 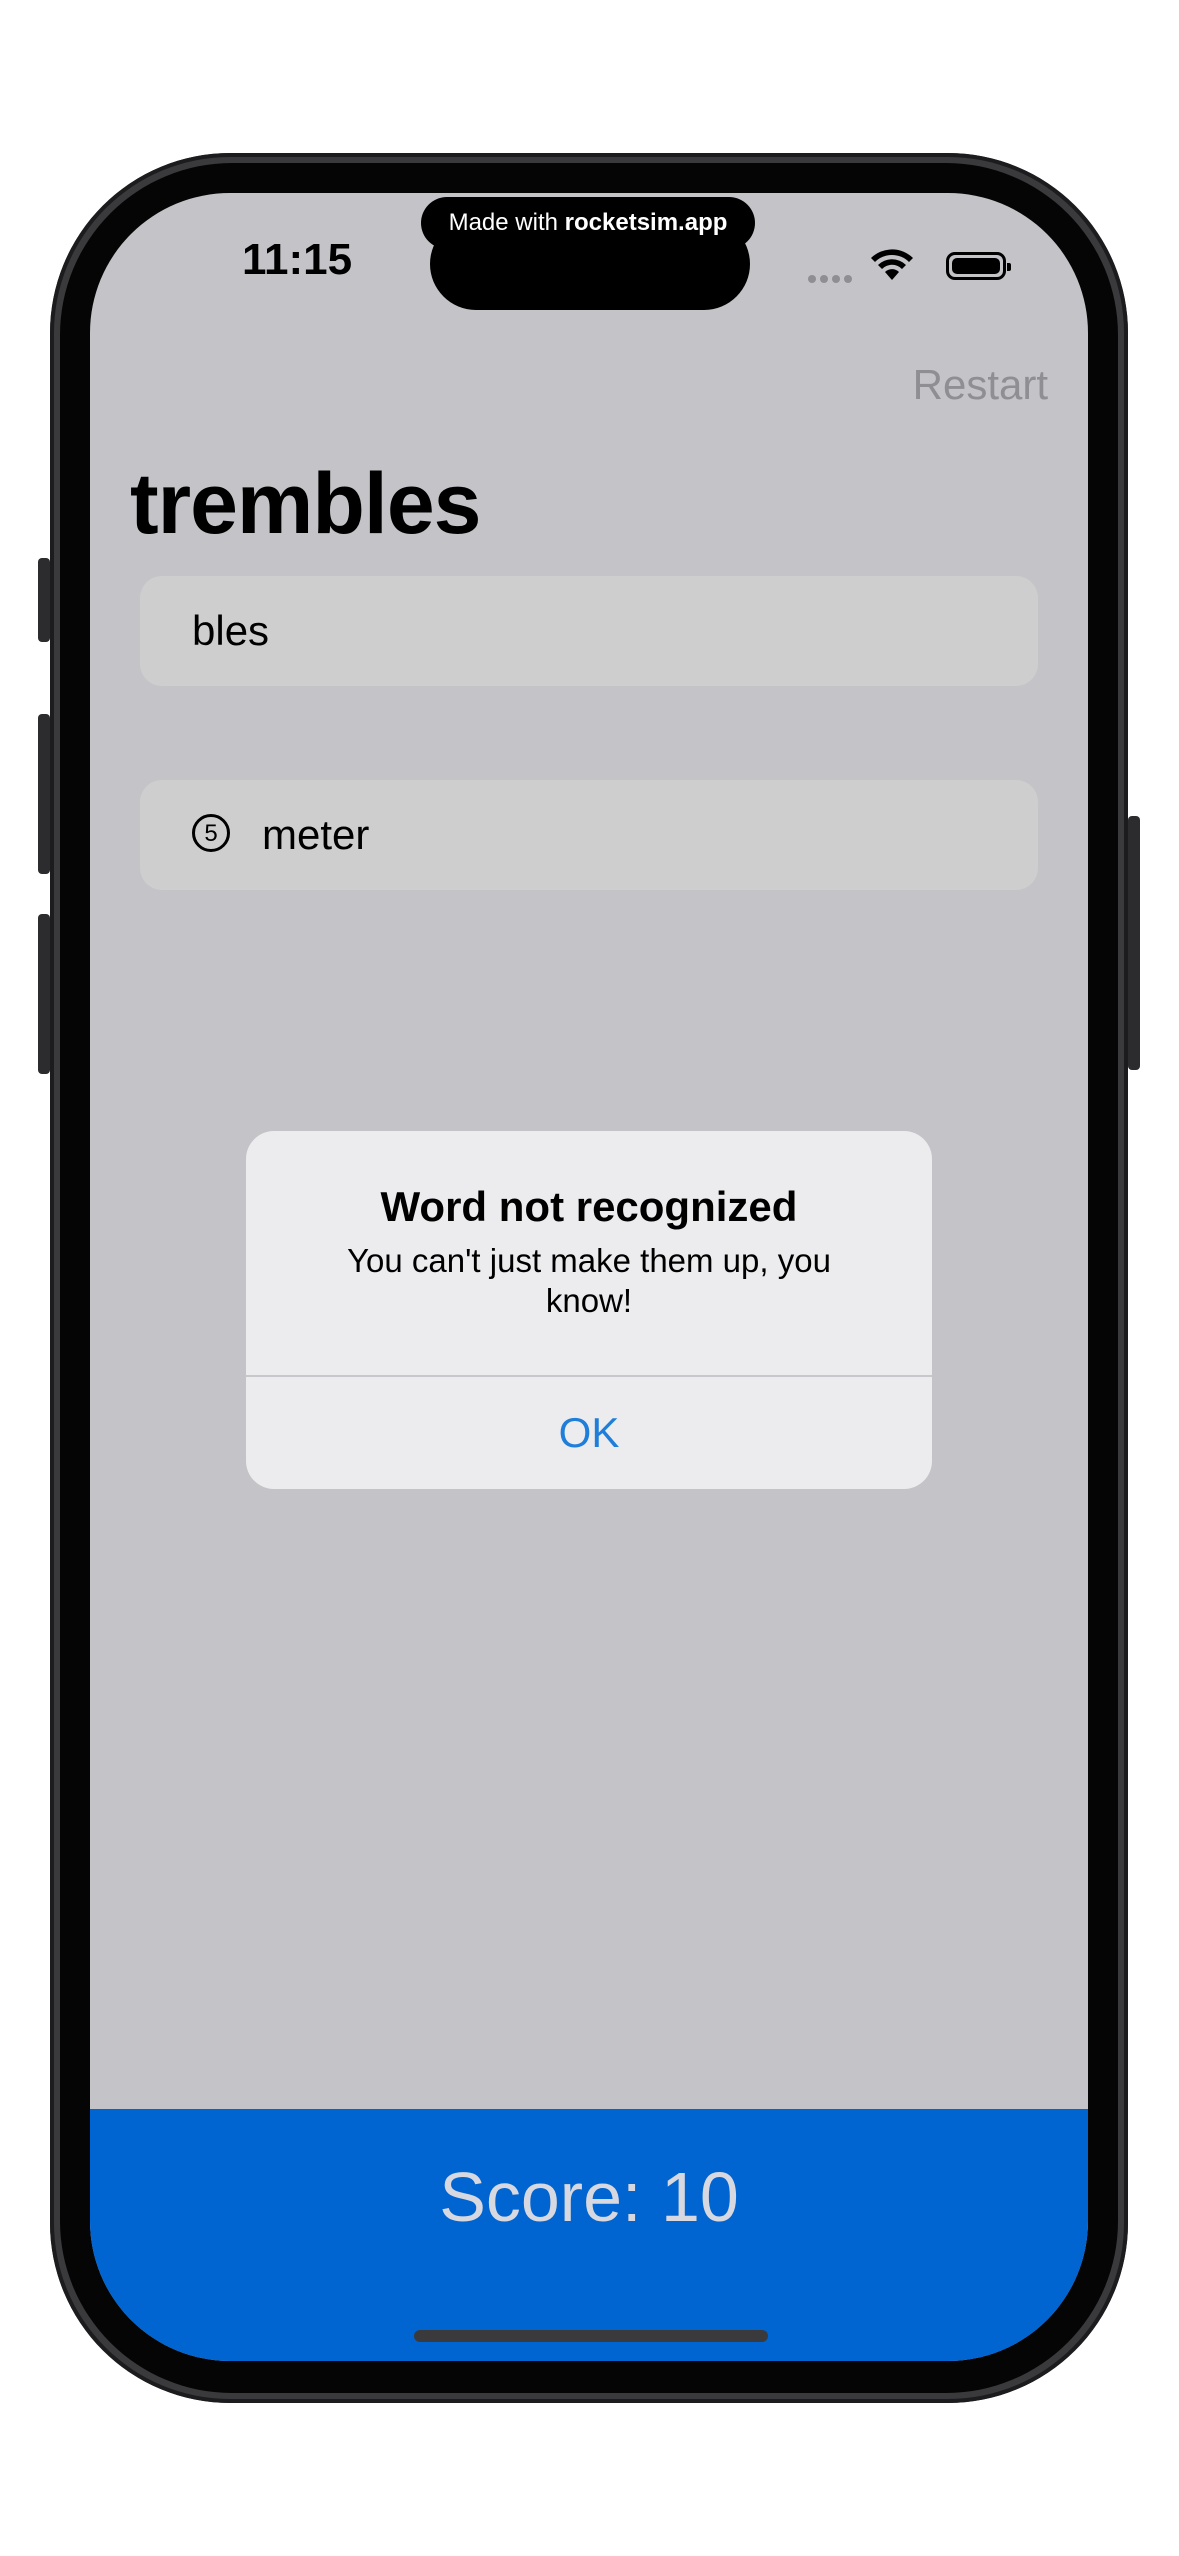 I want to click on volume-down-button, so click(x=44, y=994).